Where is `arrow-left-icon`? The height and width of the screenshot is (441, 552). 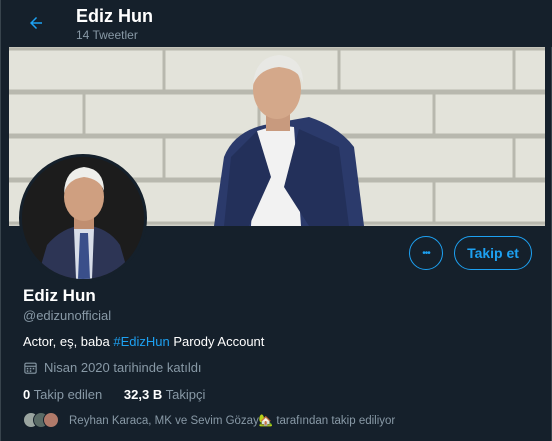 arrow-left-icon is located at coordinates (36, 23).